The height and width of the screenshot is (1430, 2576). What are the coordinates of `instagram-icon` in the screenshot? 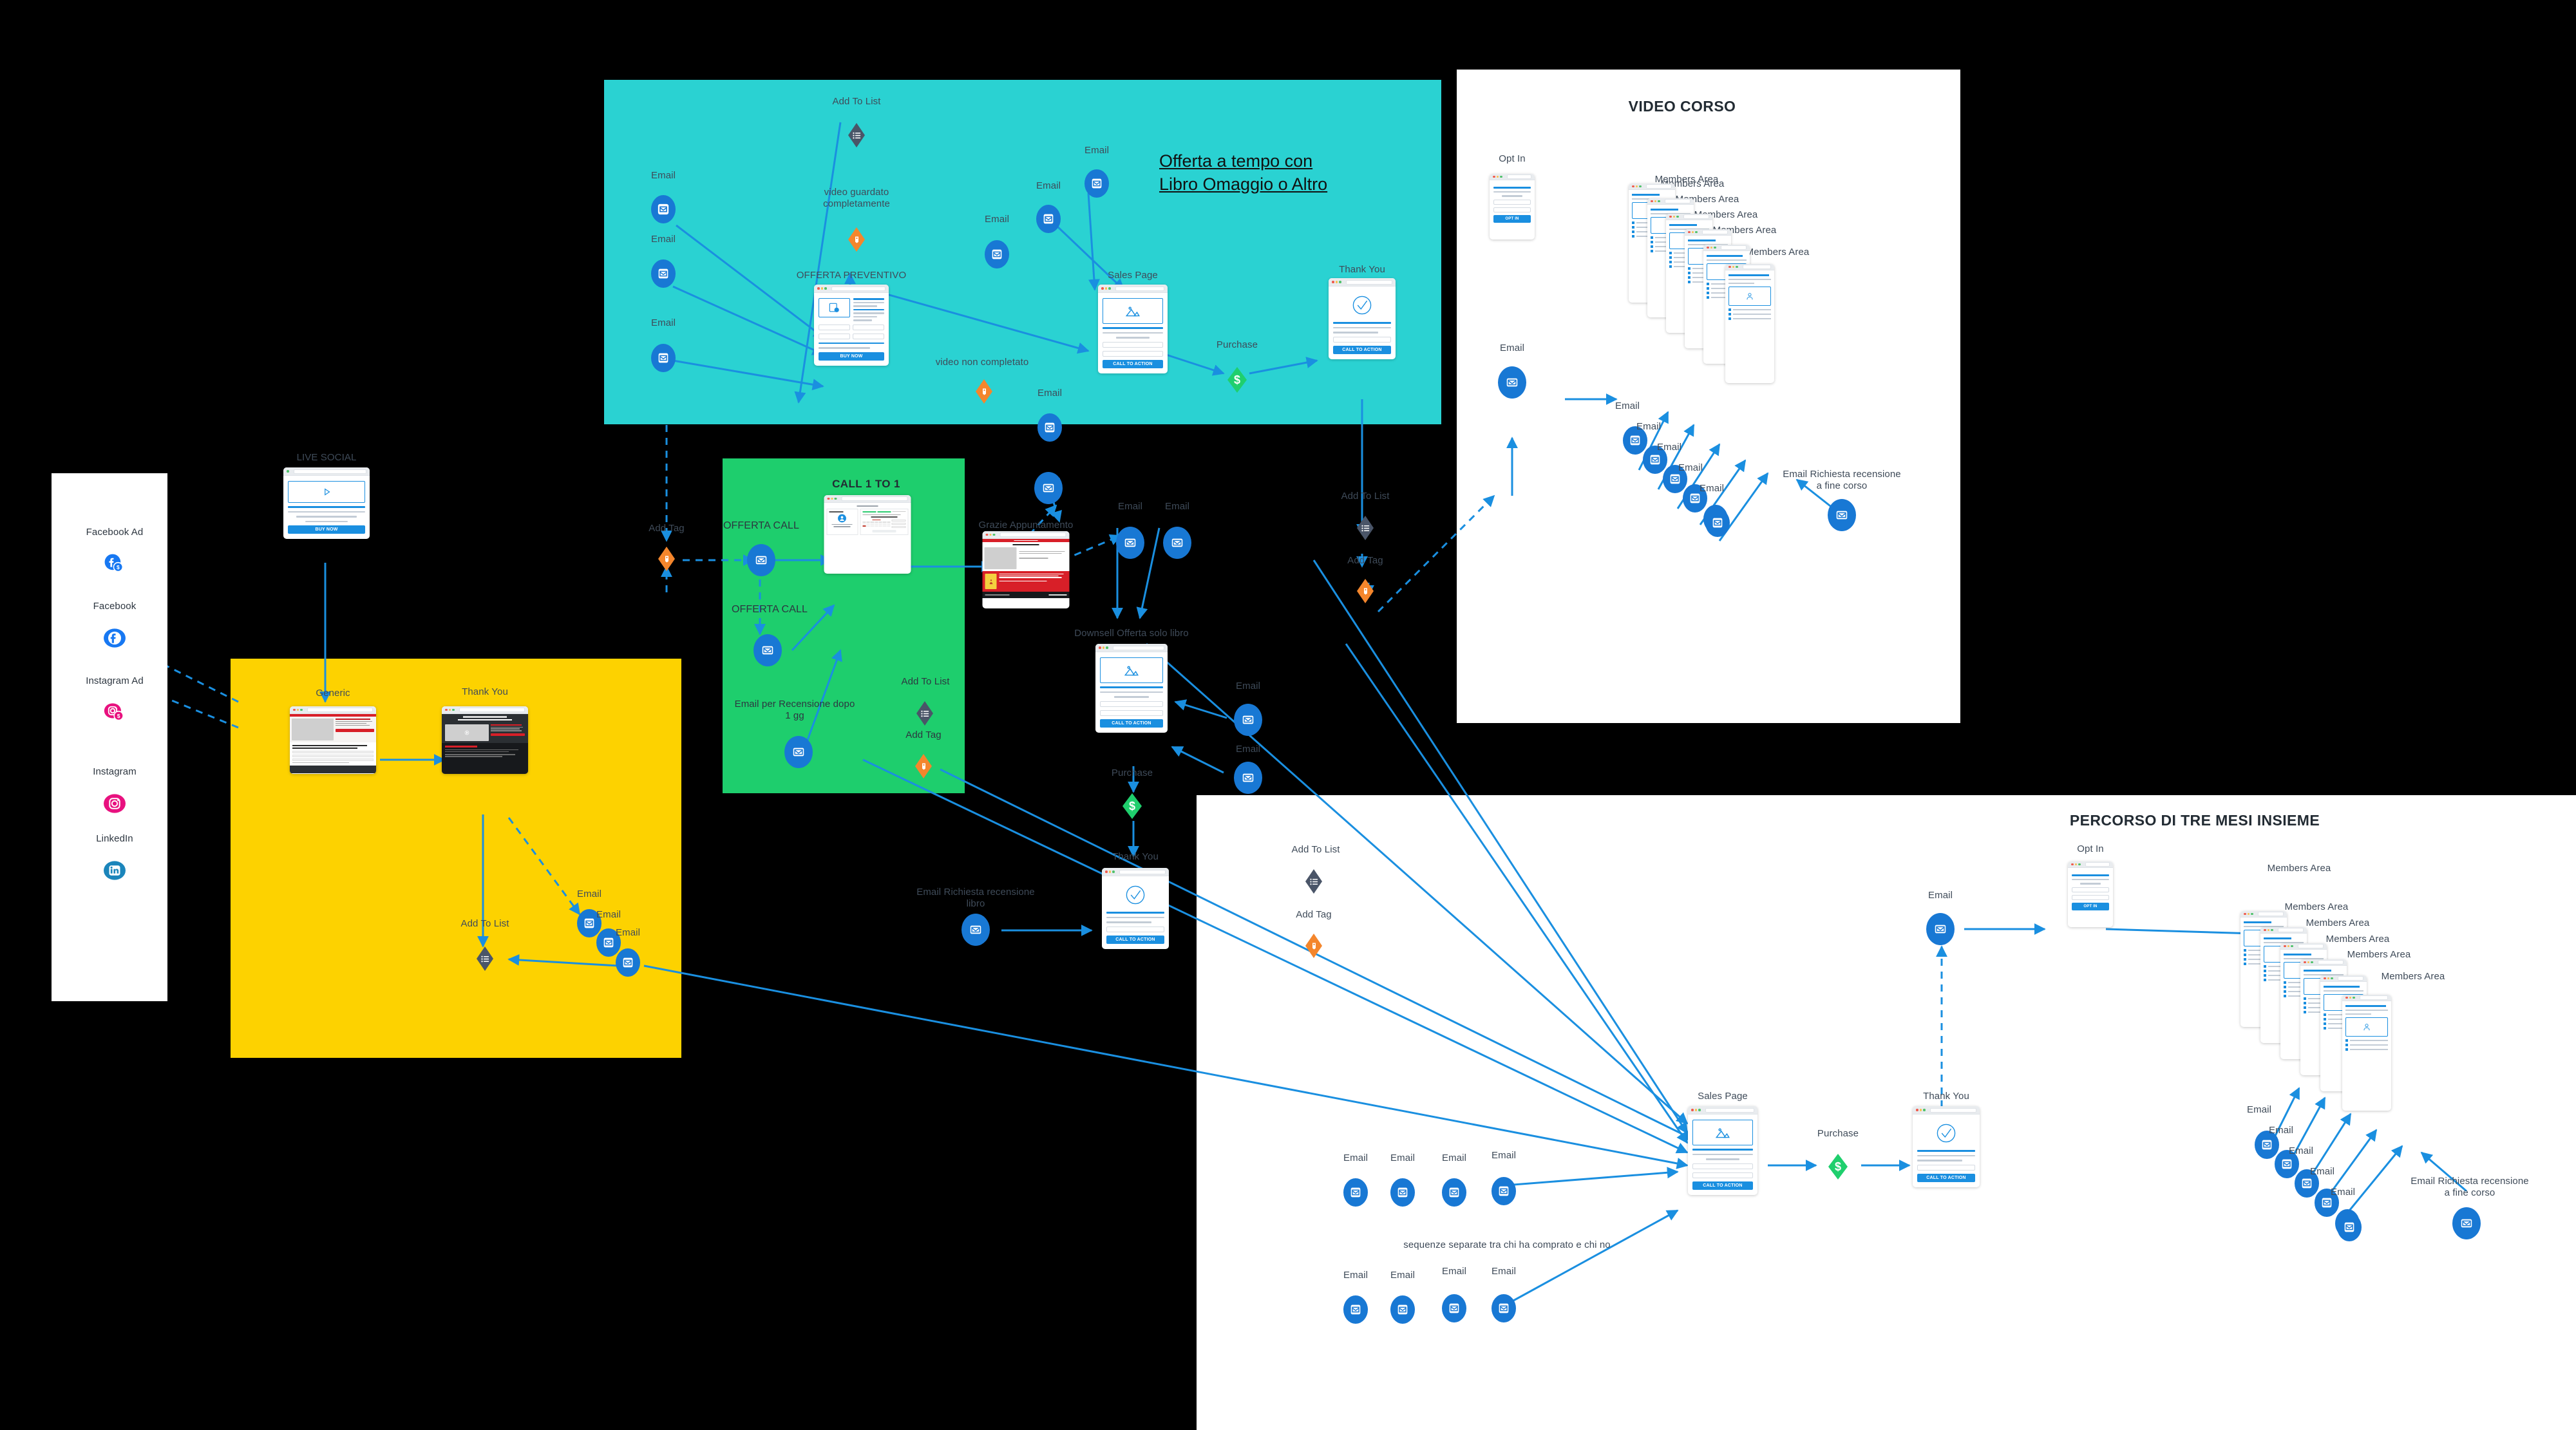 It's located at (115, 804).